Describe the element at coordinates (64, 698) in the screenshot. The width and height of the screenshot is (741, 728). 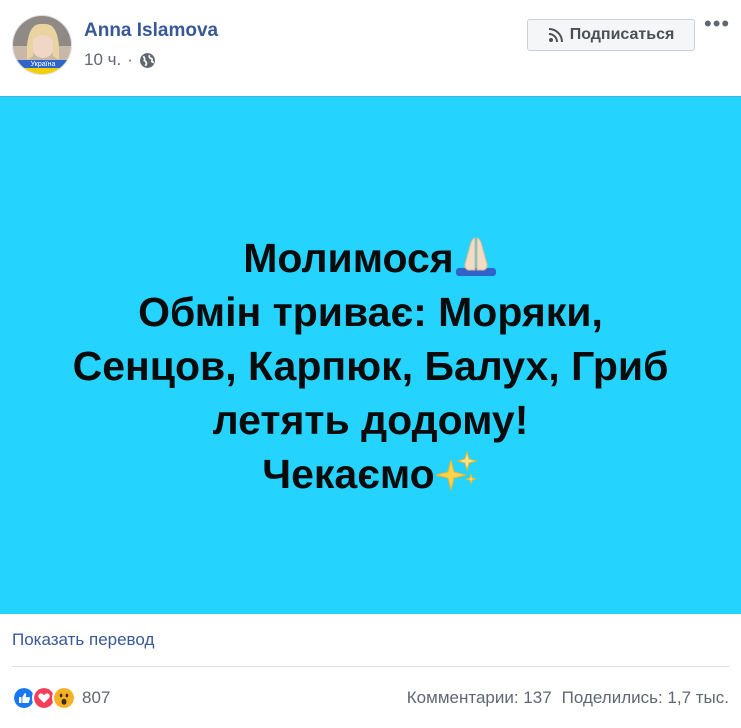
I see `wow-icon` at that location.